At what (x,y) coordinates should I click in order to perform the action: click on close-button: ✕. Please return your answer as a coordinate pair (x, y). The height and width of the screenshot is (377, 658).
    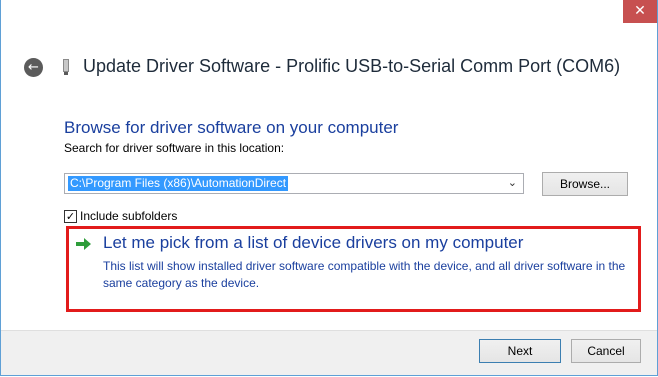
    Looking at the image, I should click on (640, 11).